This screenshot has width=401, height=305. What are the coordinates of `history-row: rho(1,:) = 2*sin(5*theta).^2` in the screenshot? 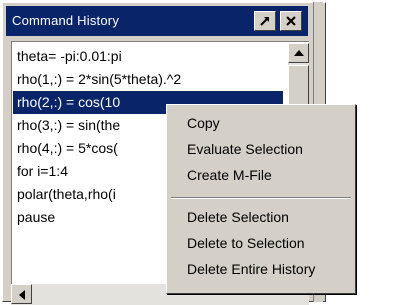 It's located at (148, 79).